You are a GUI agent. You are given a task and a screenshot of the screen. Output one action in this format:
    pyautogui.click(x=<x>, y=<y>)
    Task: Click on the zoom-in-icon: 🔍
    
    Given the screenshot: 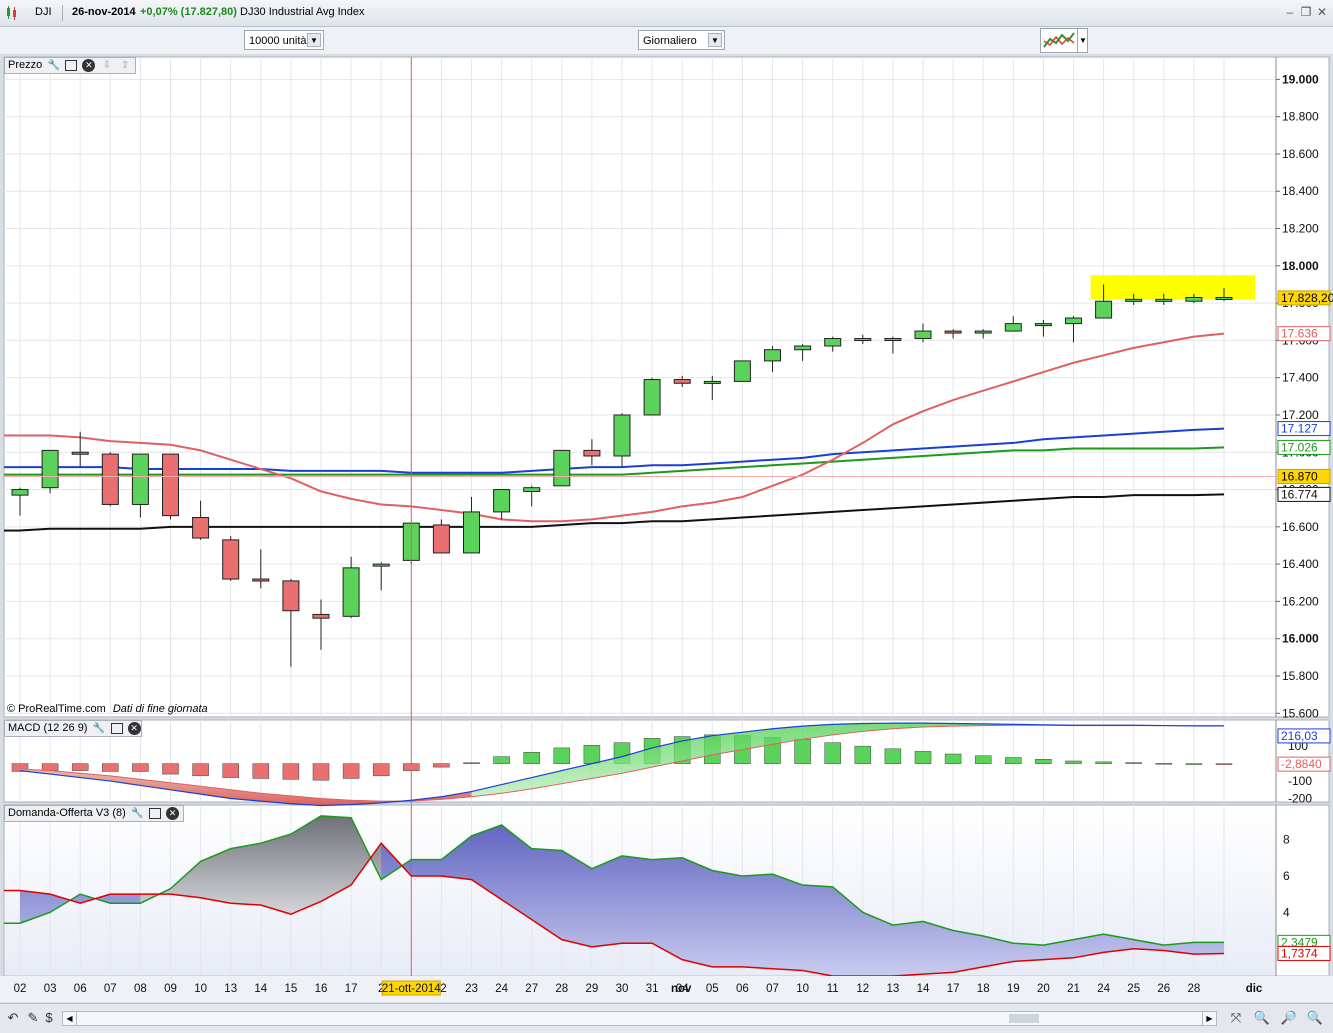 What is the action you would take?
    pyautogui.click(x=1262, y=1018)
    